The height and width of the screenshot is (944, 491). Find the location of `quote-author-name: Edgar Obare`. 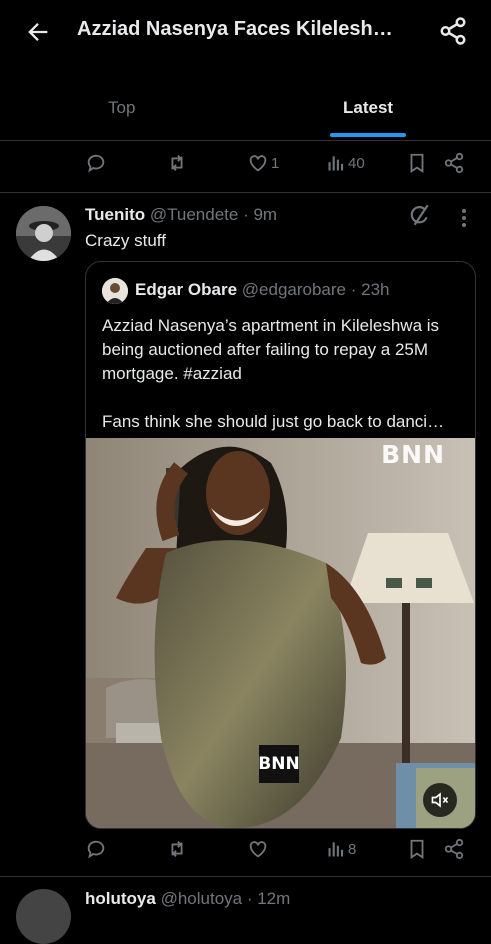

quote-author-name: Edgar Obare is located at coordinates (186, 289).